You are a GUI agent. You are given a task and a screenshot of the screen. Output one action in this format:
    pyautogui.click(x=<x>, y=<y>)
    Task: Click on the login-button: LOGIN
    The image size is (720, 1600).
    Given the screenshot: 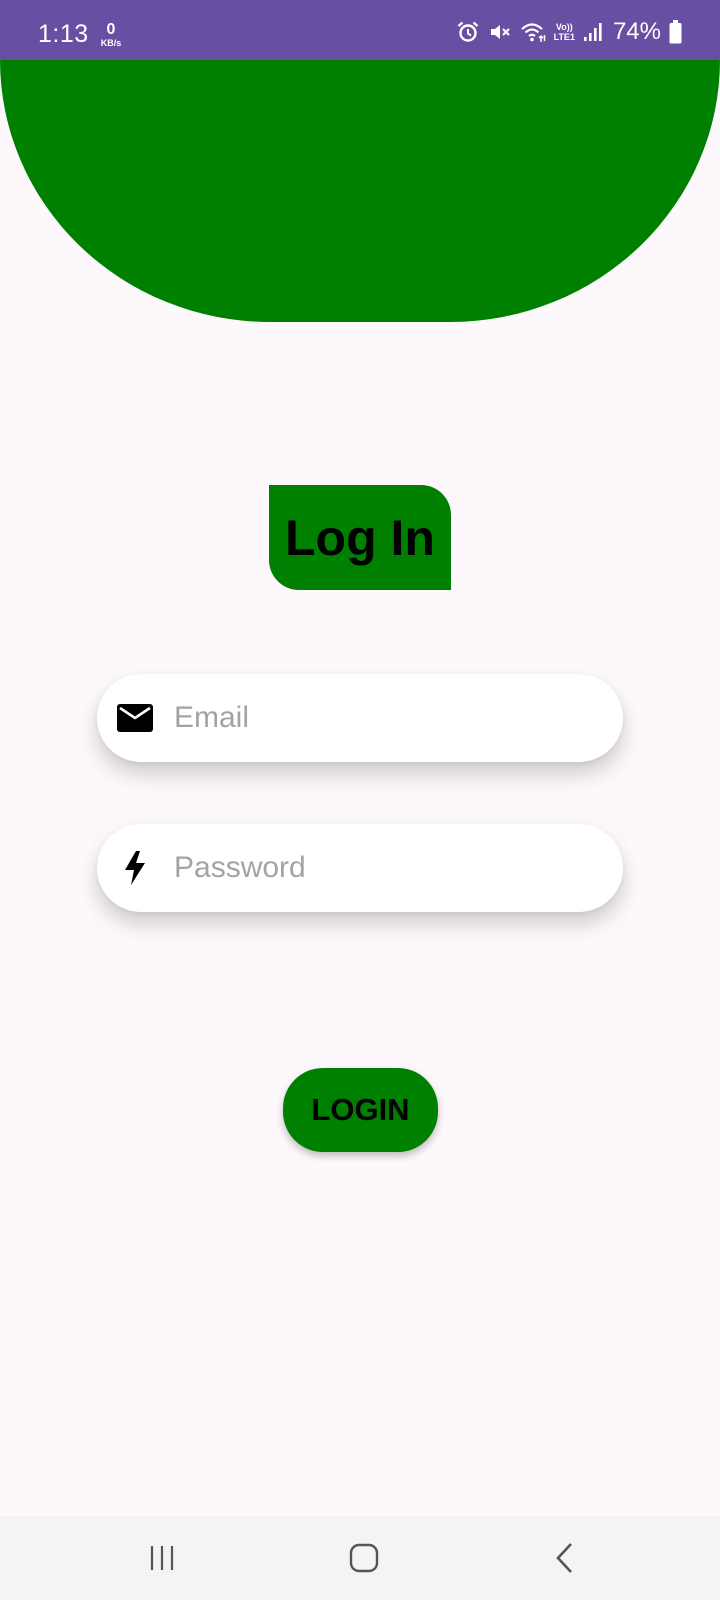 What is the action you would take?
    pyautogui.click(x=360, y=1110)
    